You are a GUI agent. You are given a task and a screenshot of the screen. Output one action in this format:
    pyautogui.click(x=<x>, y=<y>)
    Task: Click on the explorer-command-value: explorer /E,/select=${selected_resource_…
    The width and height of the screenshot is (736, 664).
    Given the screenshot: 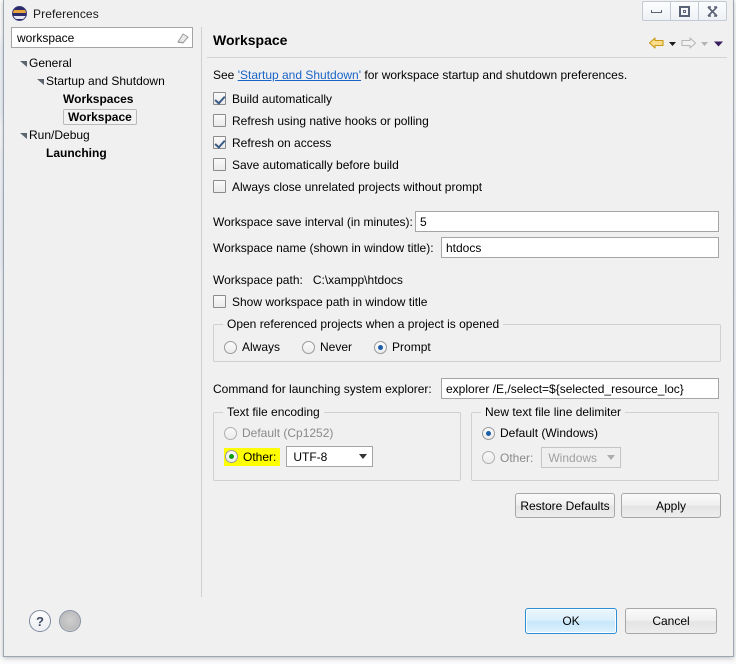 What is the action you would take?
    pyautogui.click(x=565, y=388)
    